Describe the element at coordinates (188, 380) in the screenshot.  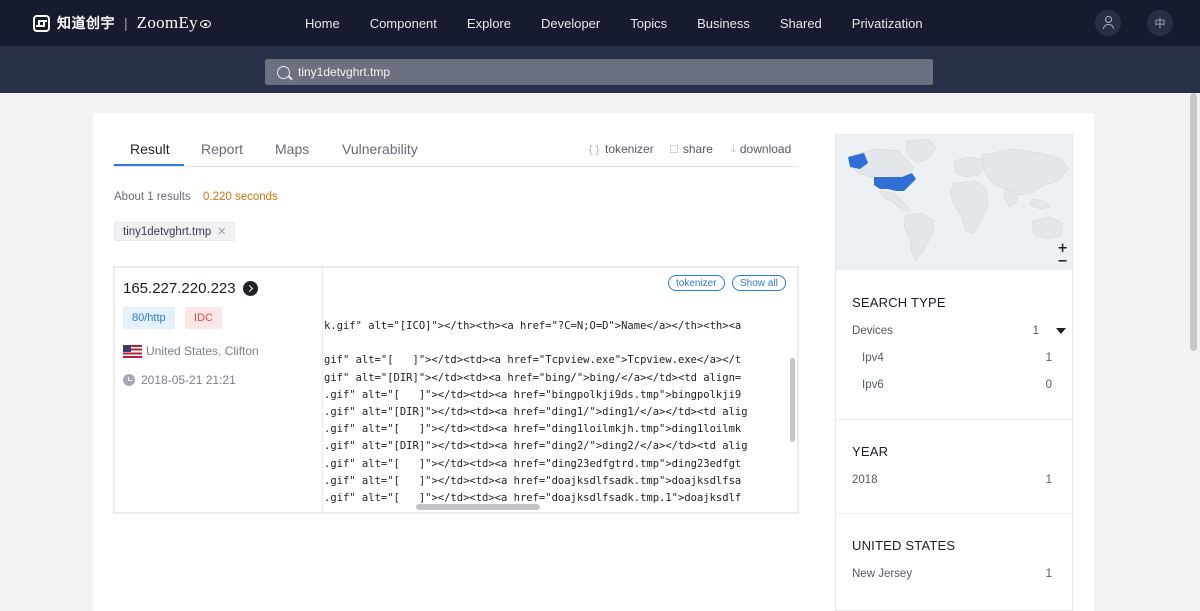
I see `date-text: 2018-05-21 21:21` at that location.